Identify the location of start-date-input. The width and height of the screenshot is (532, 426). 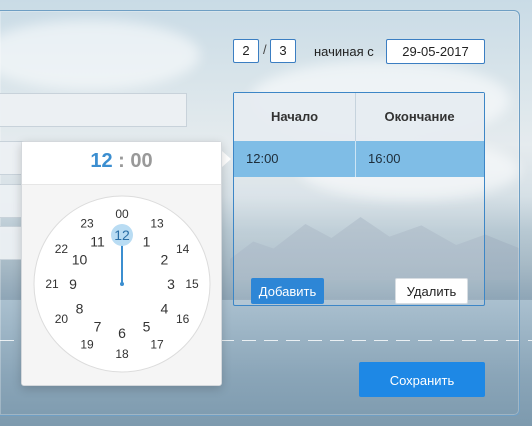
(435, 51).